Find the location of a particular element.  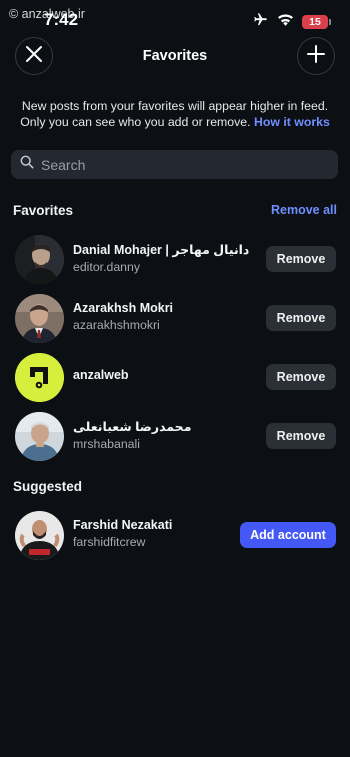

search-icon is located at coordinates (27, 164).